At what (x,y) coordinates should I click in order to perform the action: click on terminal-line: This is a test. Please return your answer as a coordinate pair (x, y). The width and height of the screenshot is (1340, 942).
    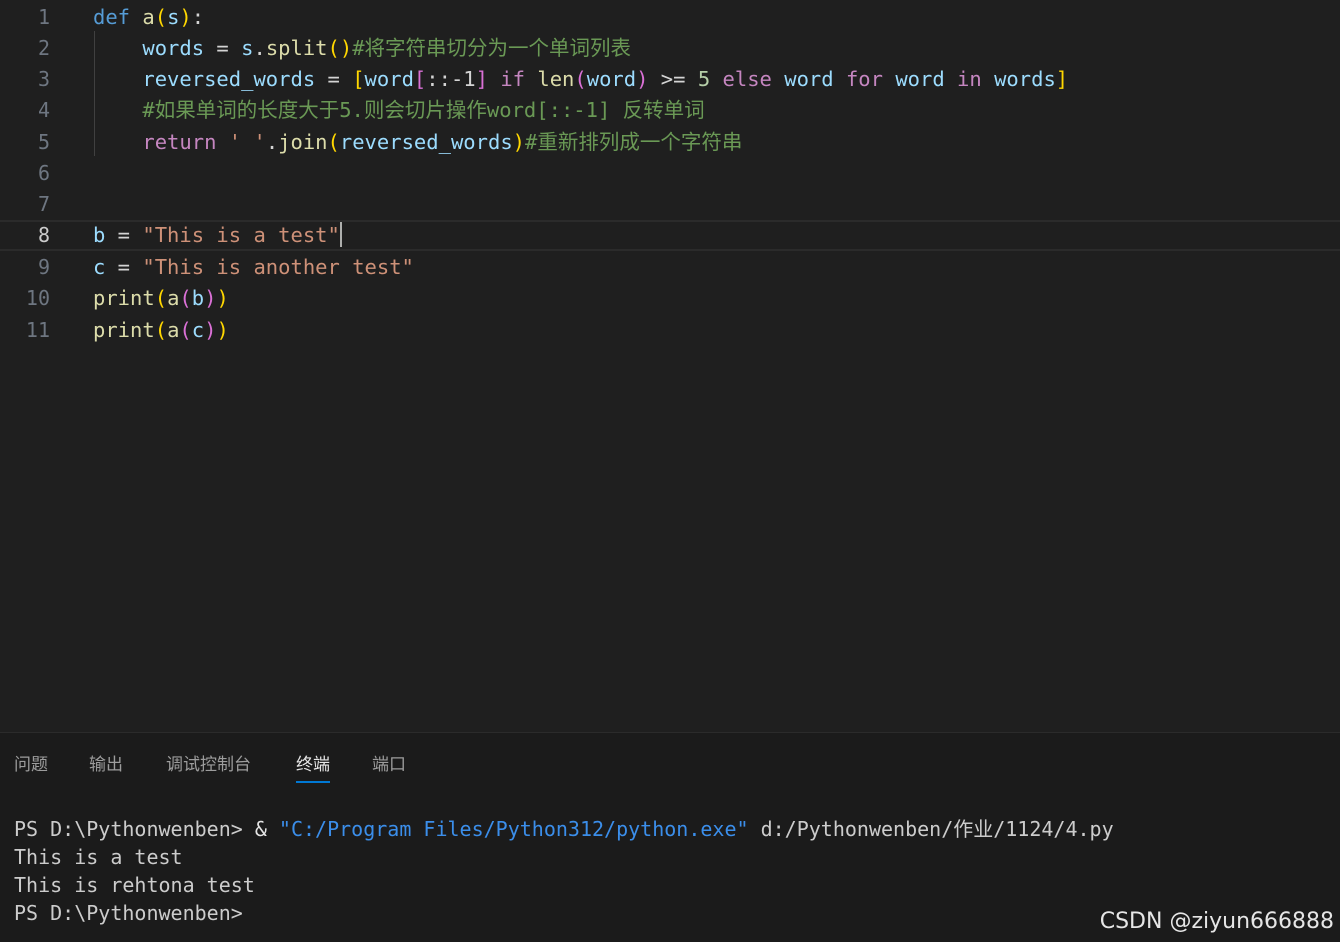
    Looking at the image, I should click on (98, 857).